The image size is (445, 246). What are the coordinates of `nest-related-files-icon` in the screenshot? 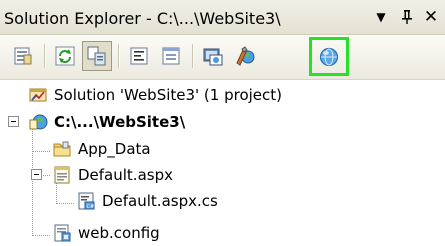 It's located at (96, 56).